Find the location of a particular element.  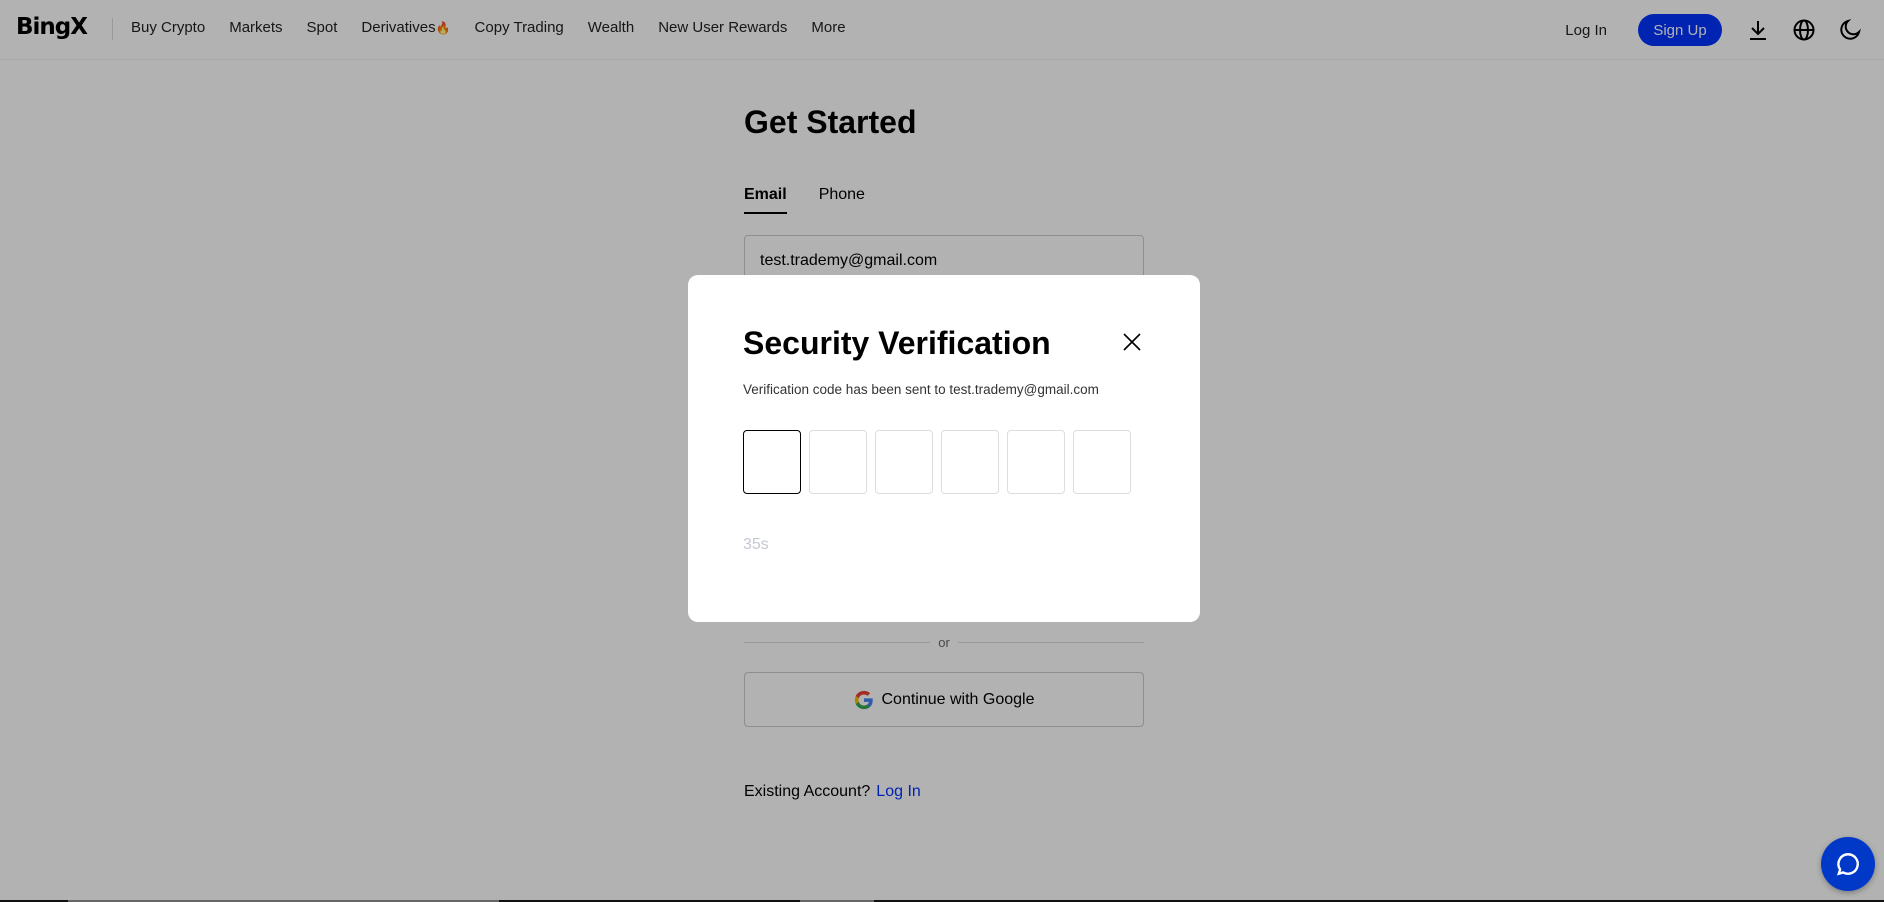

chat-support-button is located at coordinates (1848, 864).